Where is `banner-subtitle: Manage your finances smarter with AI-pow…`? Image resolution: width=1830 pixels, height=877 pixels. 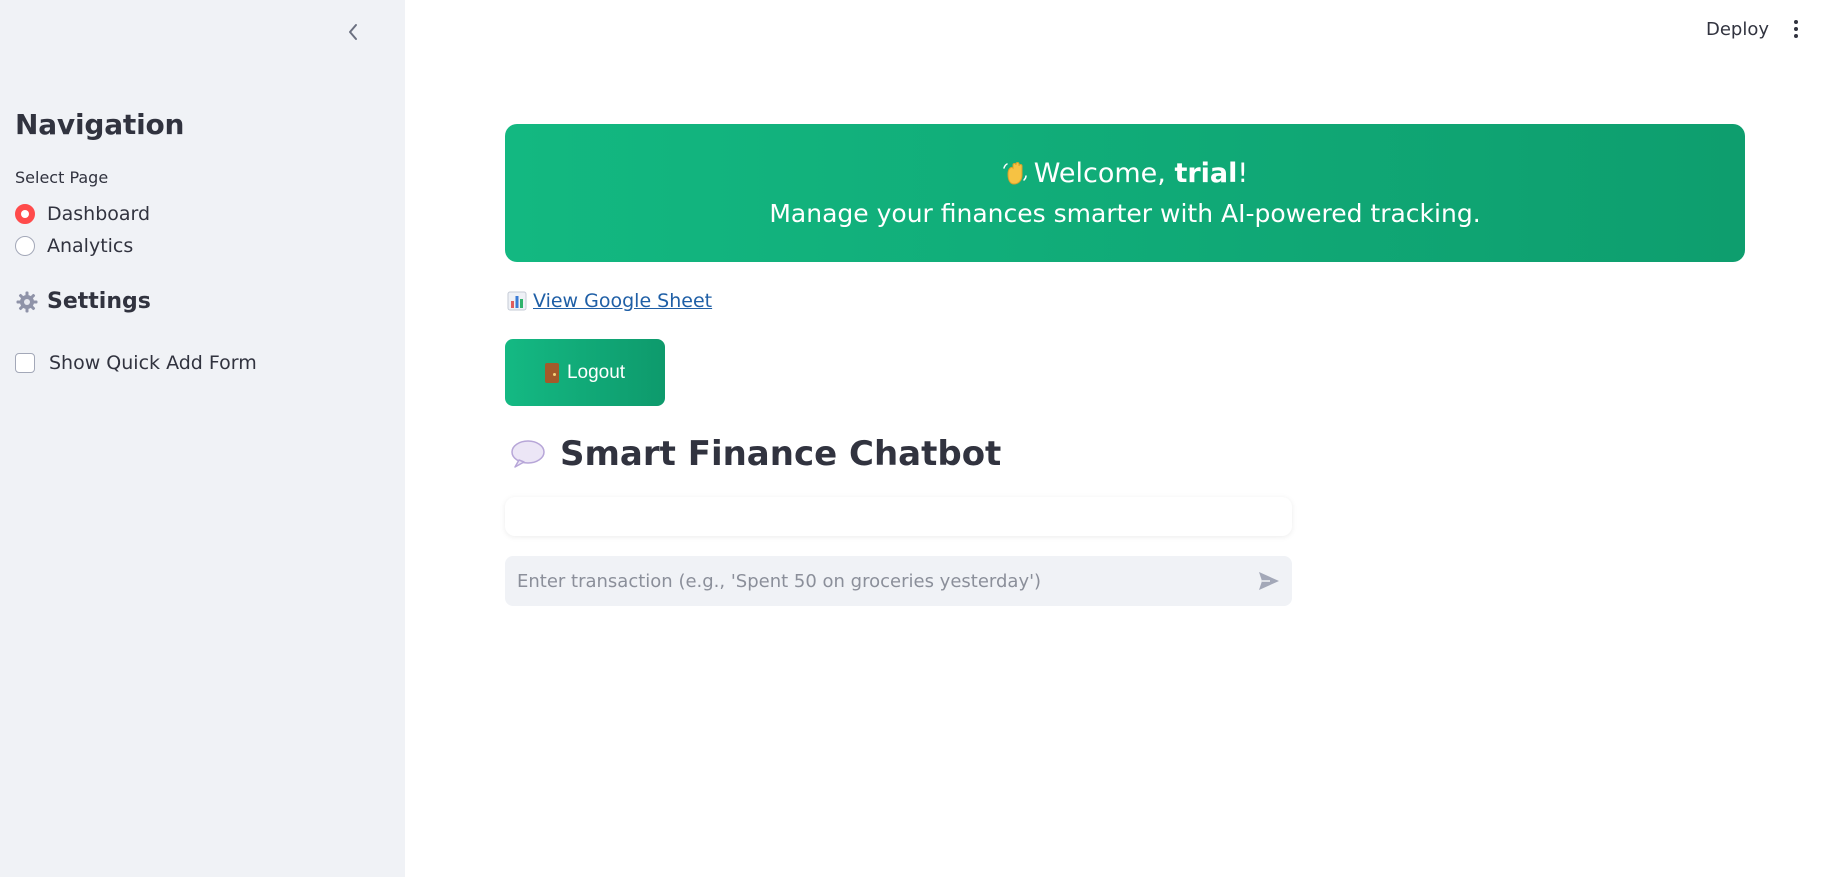 banner-subtitle: Manage your finances smarter with AI-pow… is located at coordinates (1125, 213).